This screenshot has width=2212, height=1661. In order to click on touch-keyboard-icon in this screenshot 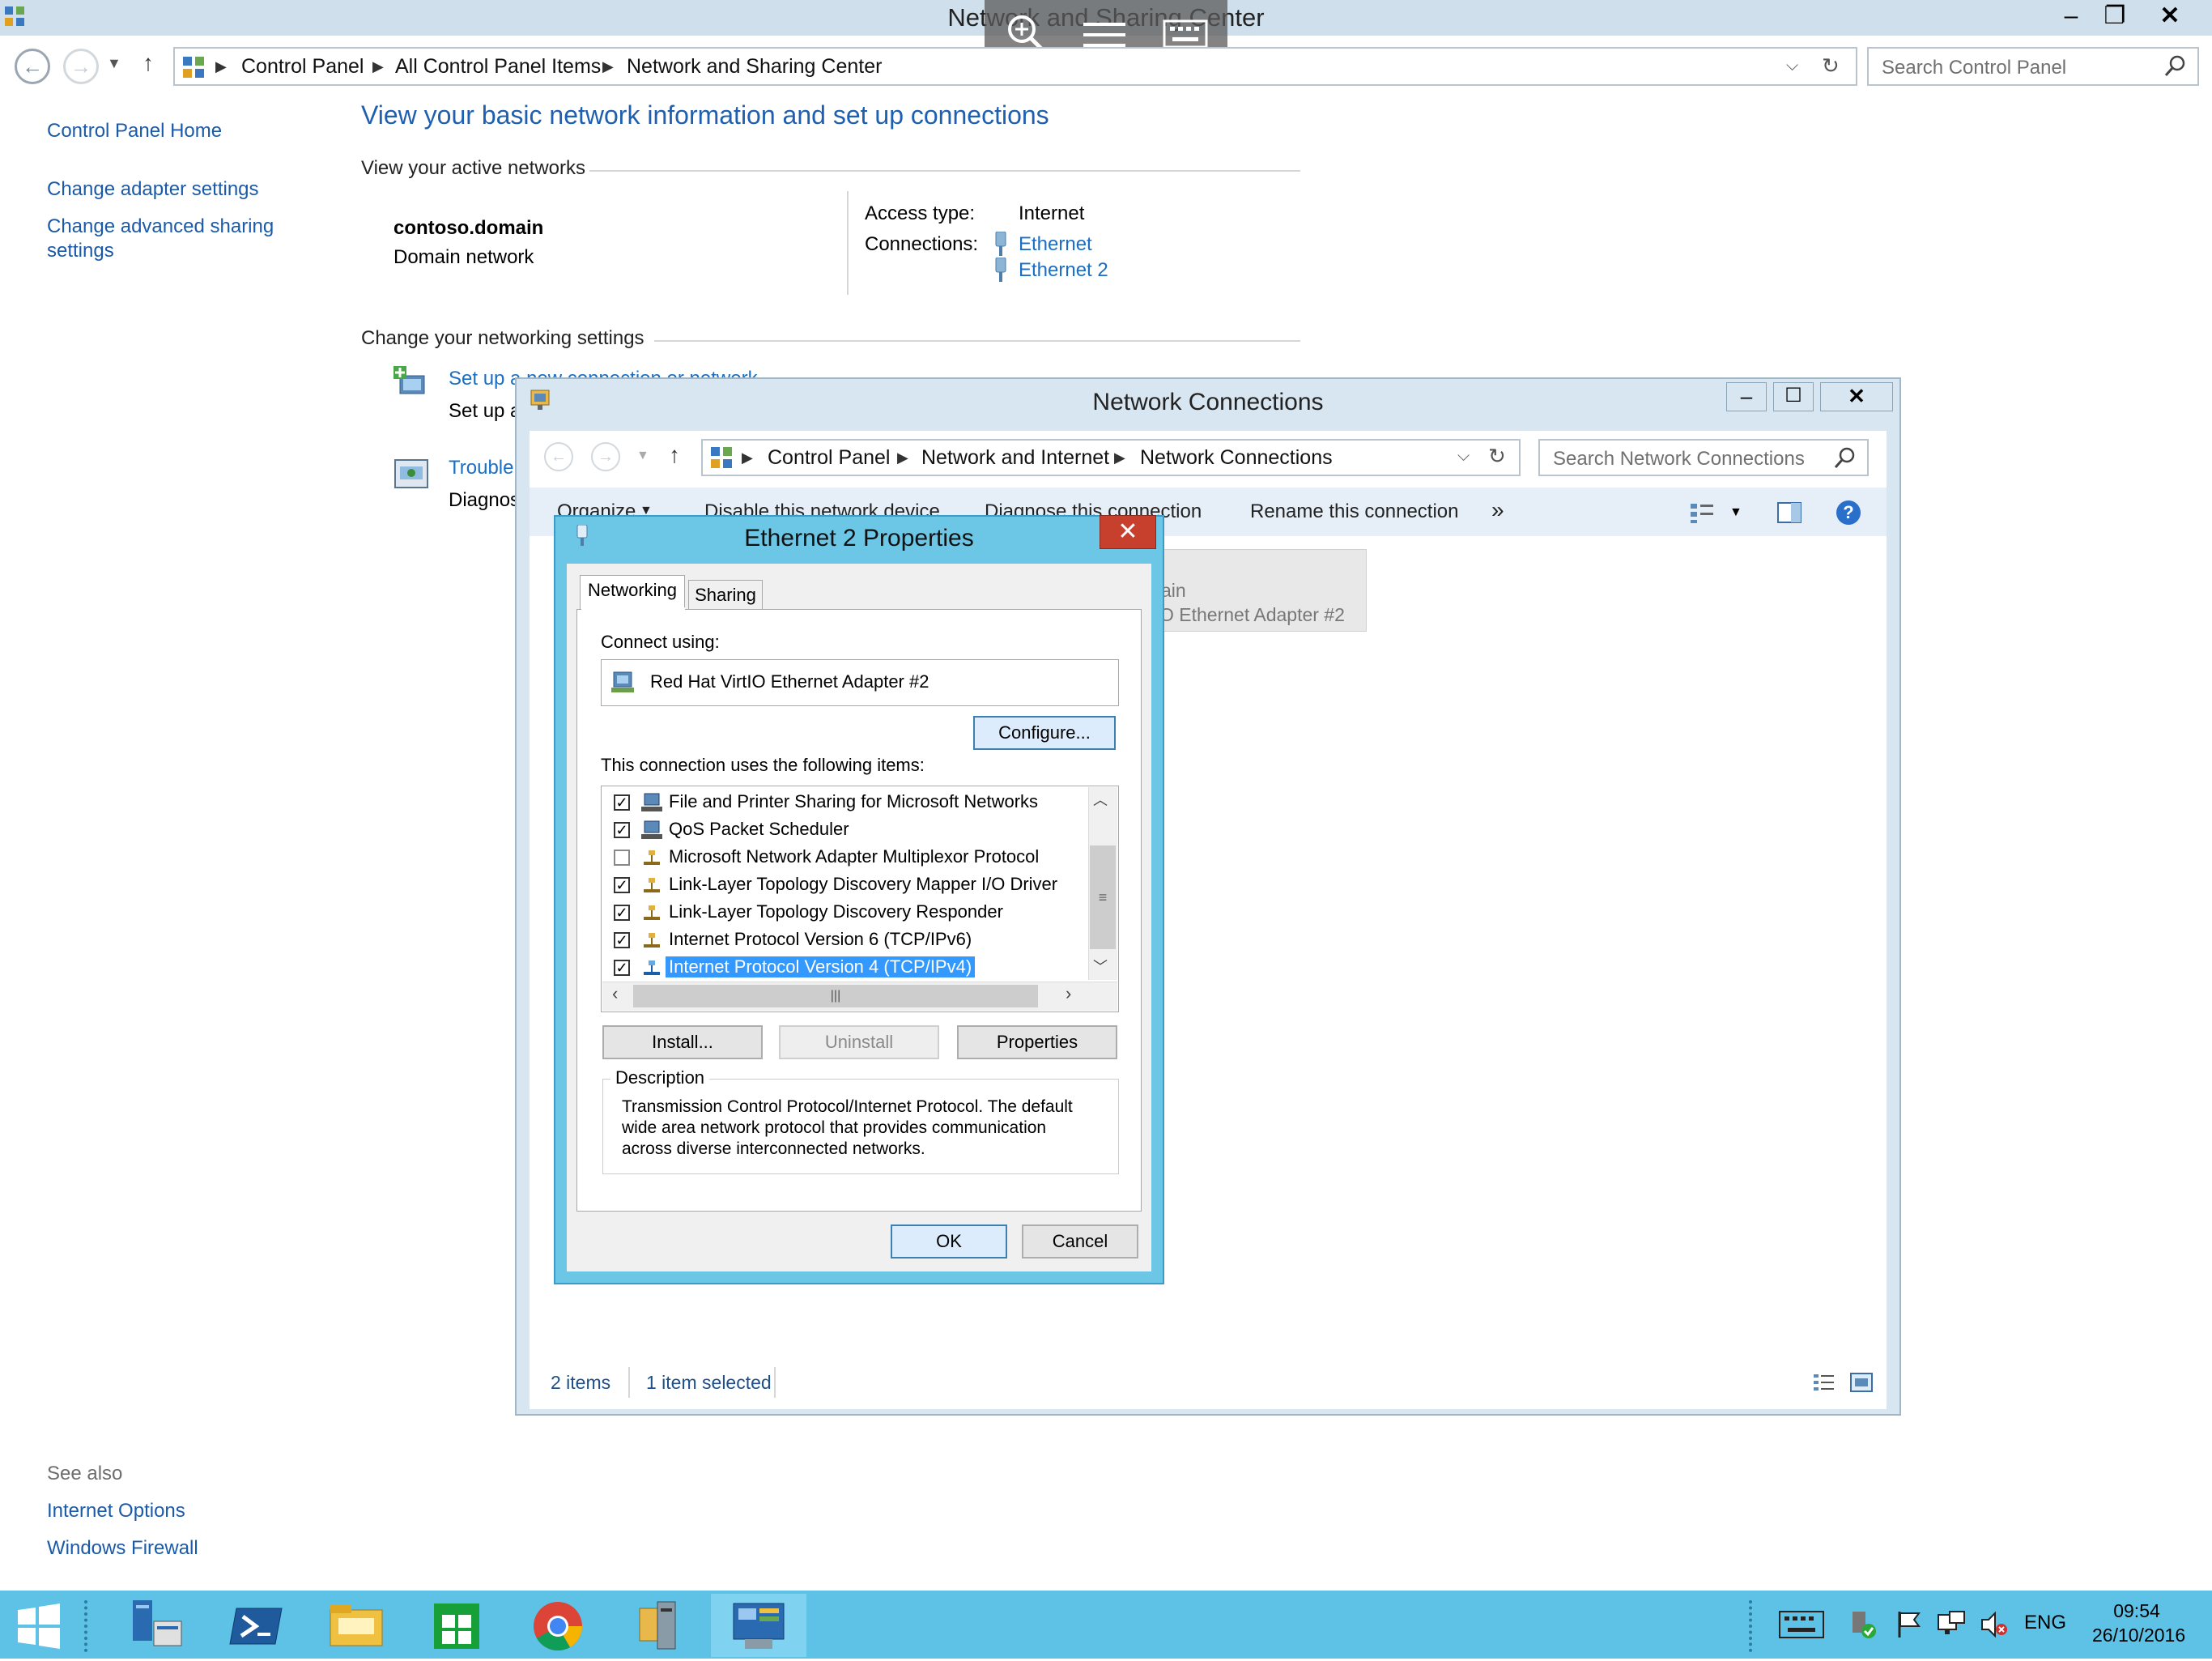, I will do `click(1801, 1624)`.